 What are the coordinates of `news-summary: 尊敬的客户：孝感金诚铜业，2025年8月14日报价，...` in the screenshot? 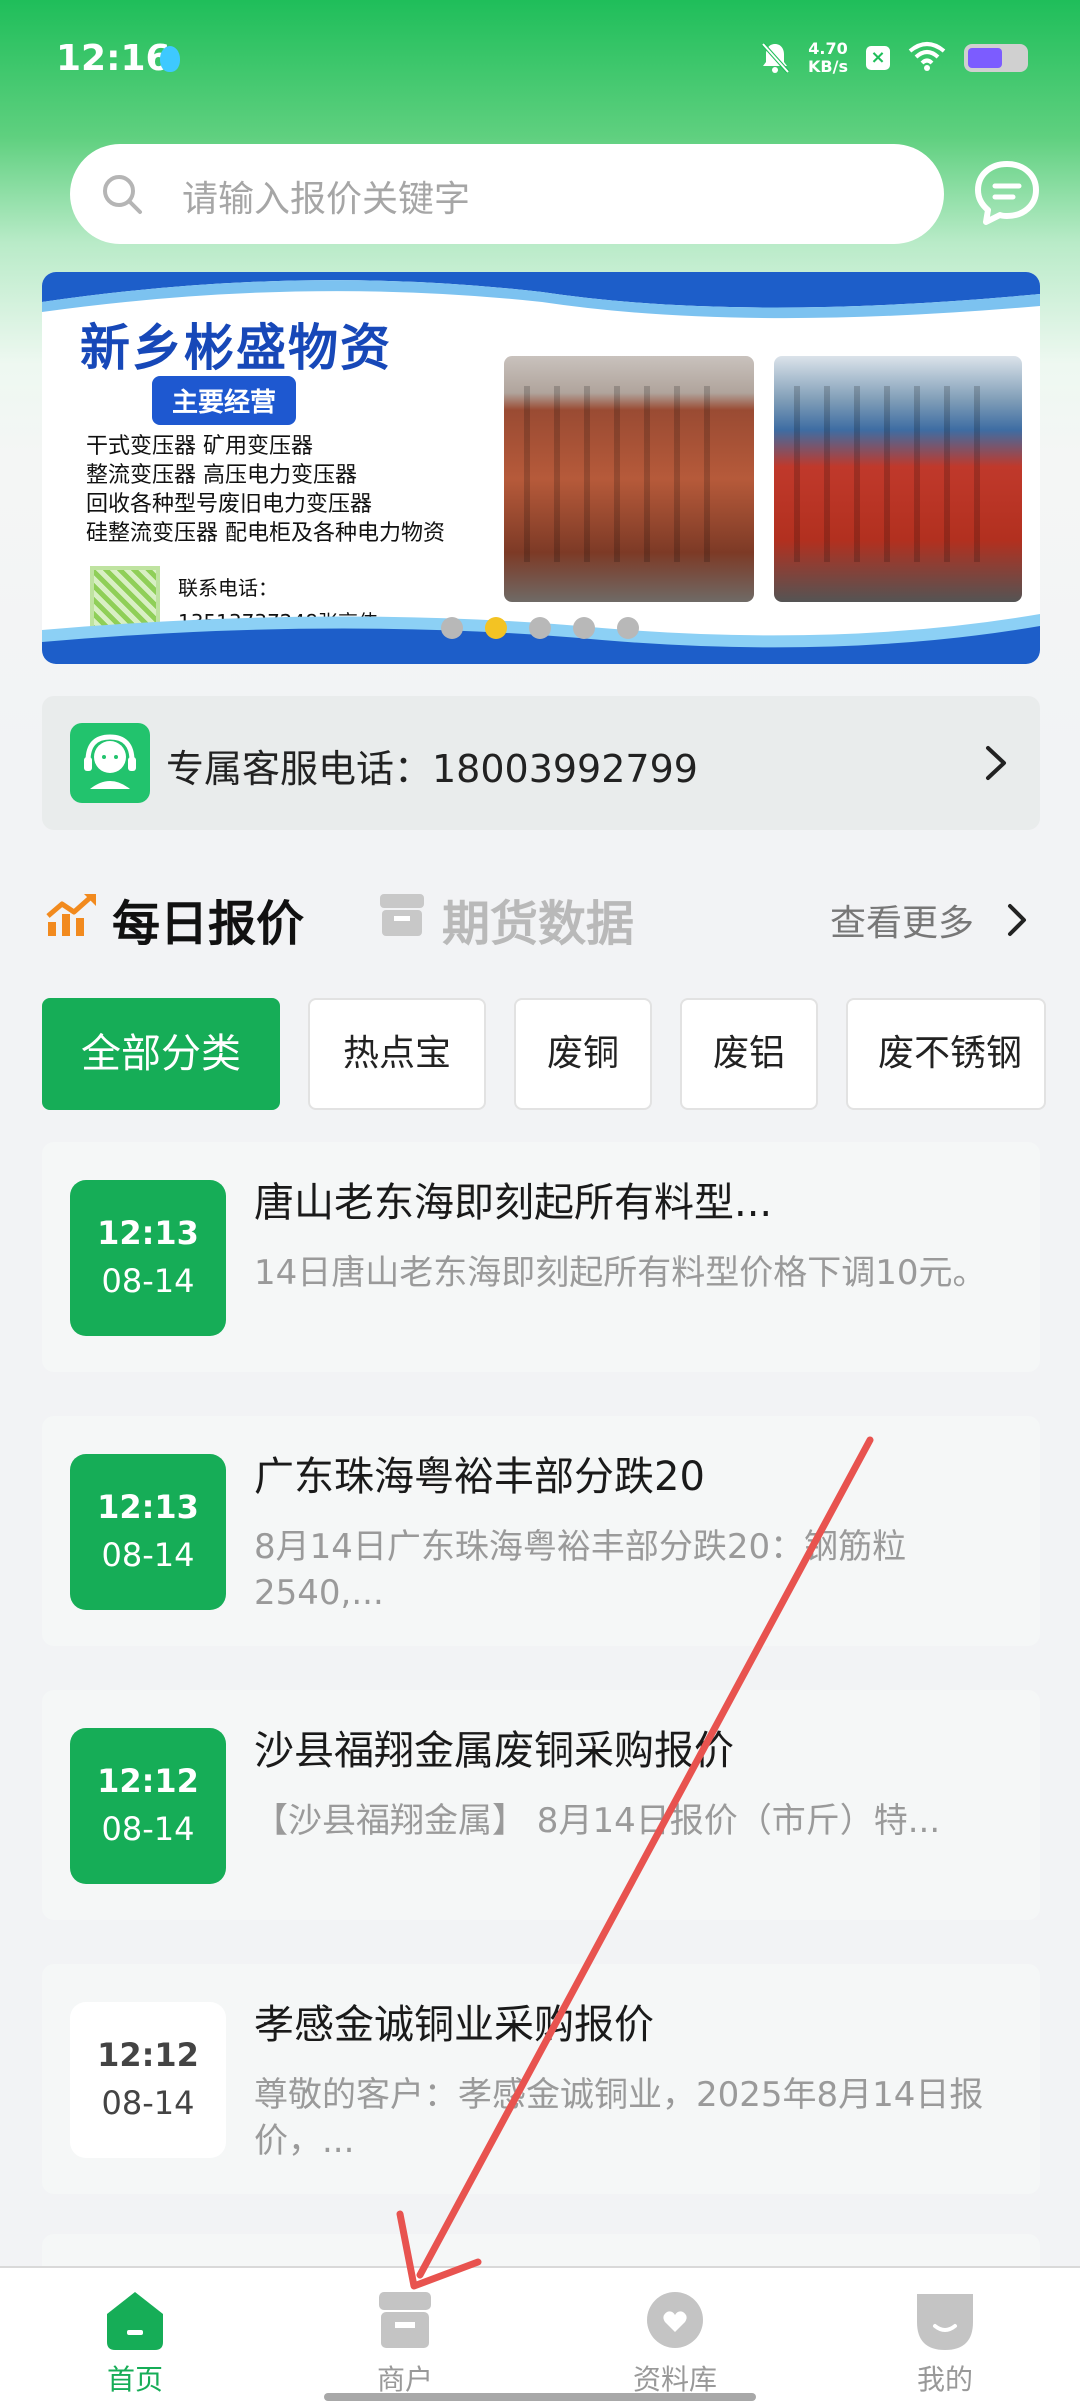 It's located at (619, 2118).